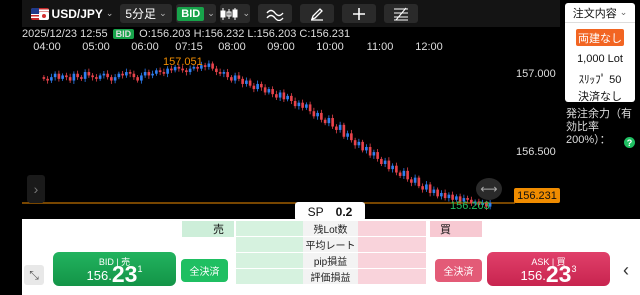 The width and height of the screenshot is (640, 295). I want to click on ask-price-main: 23, so click(558, 274).